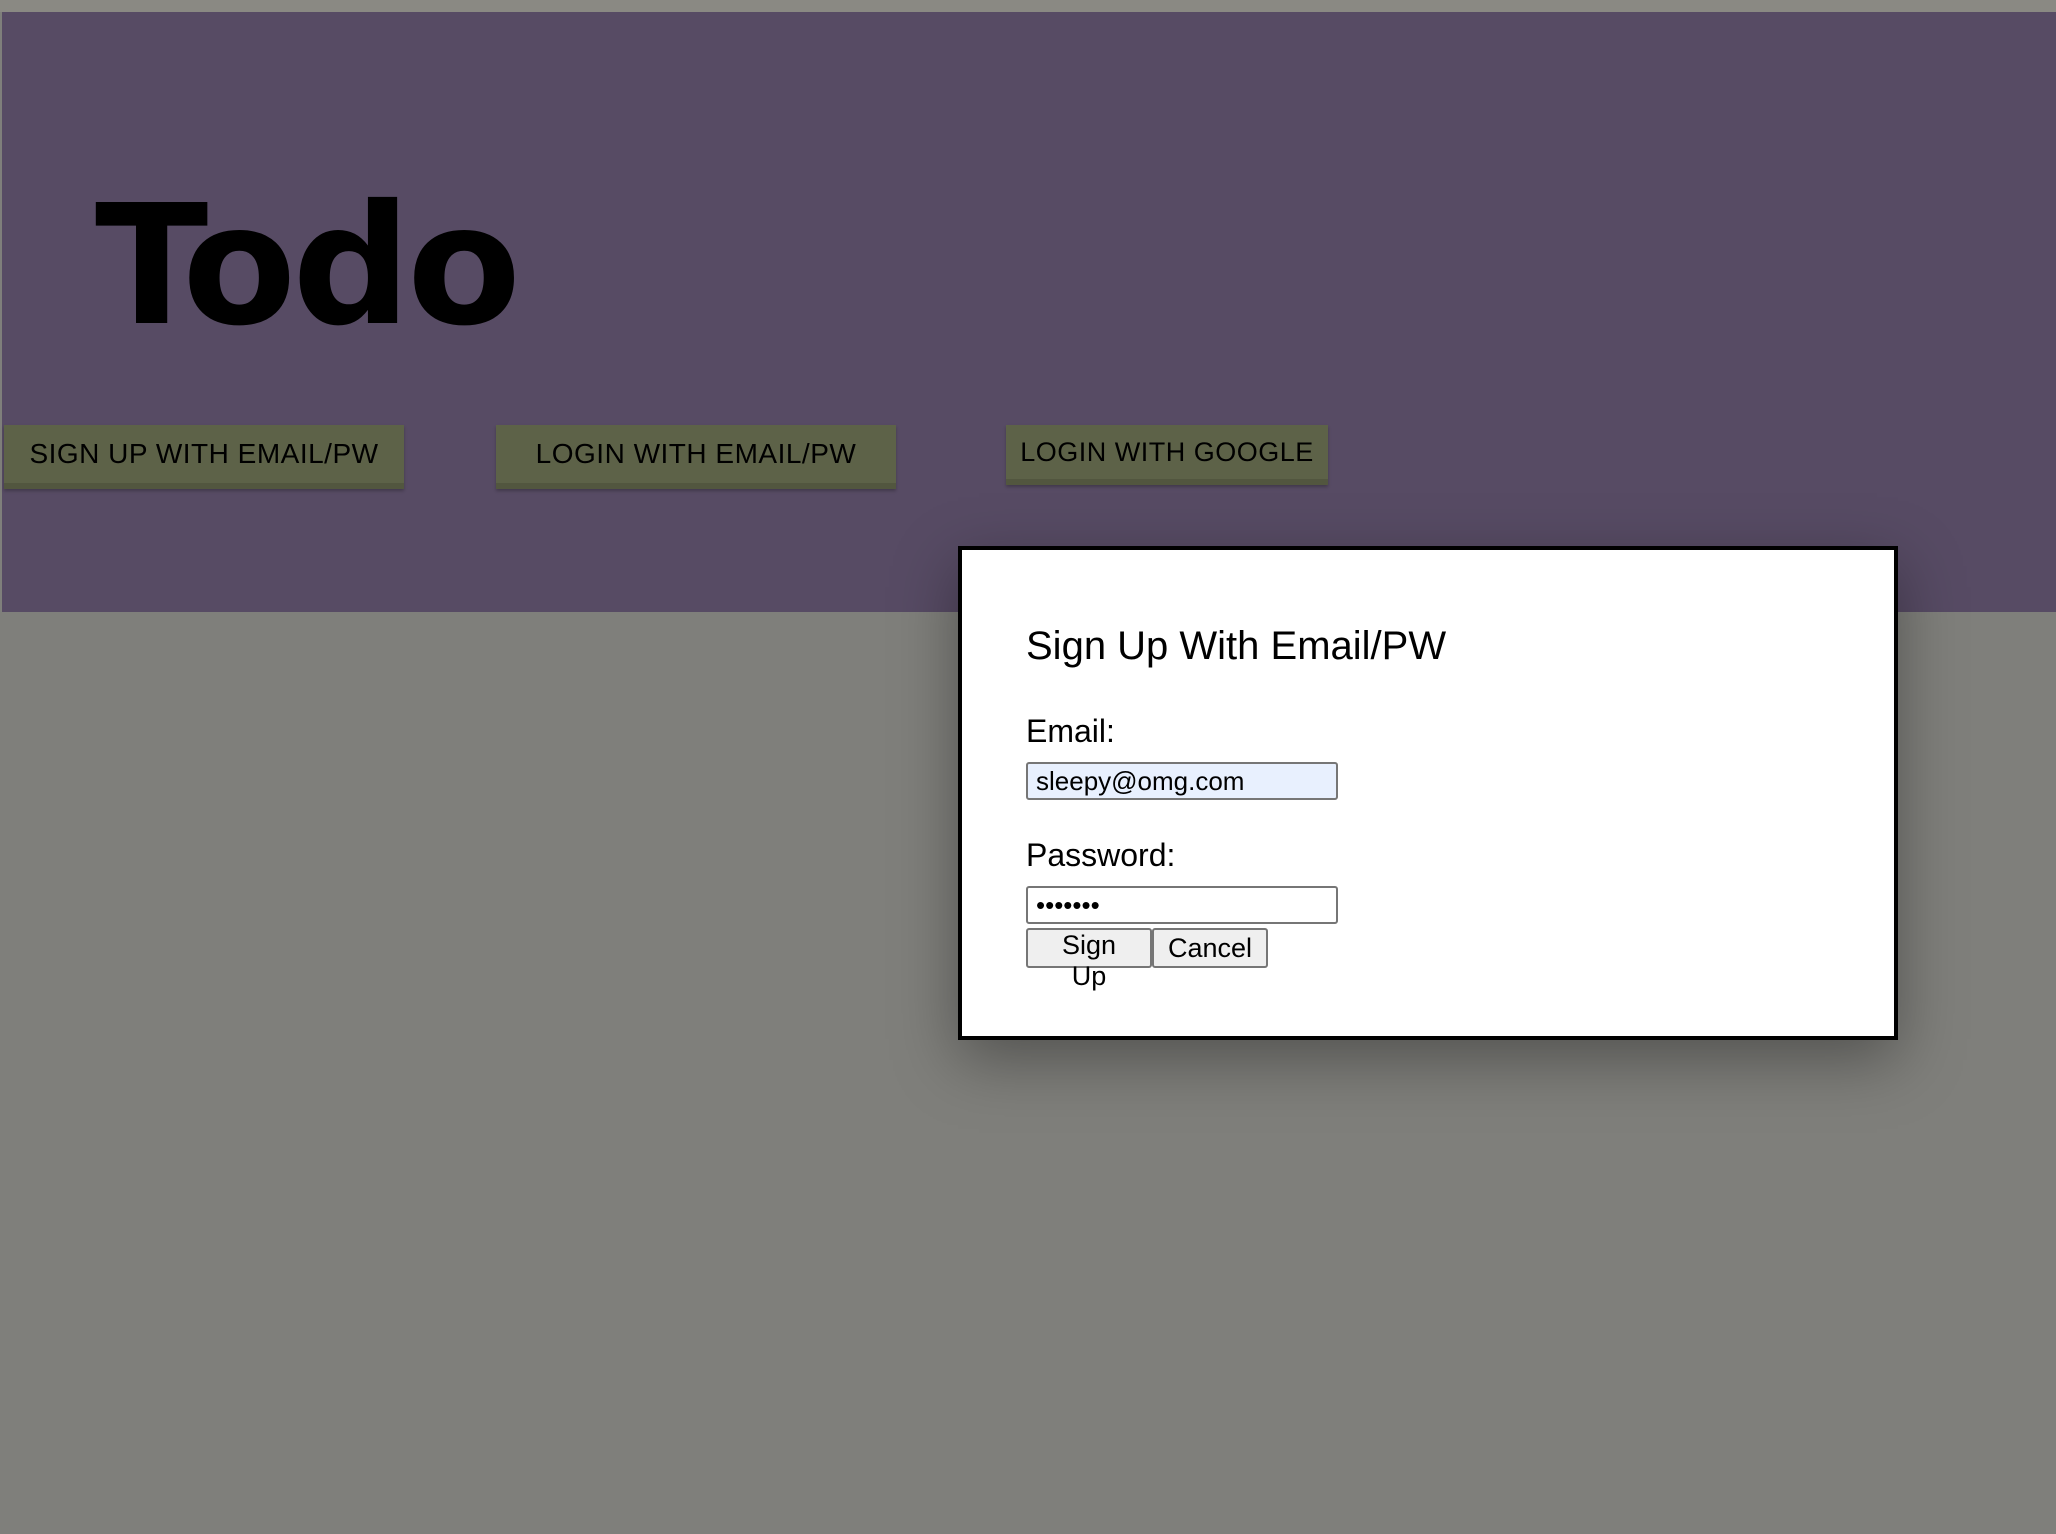 The width and height of the screenshot is (2056, 1534). What do you see at coordinates (1167, 455) in the screenshot?
I see `login-google-button: LOGIN WITH GOOGLE` at bounding box center [1167, 455].